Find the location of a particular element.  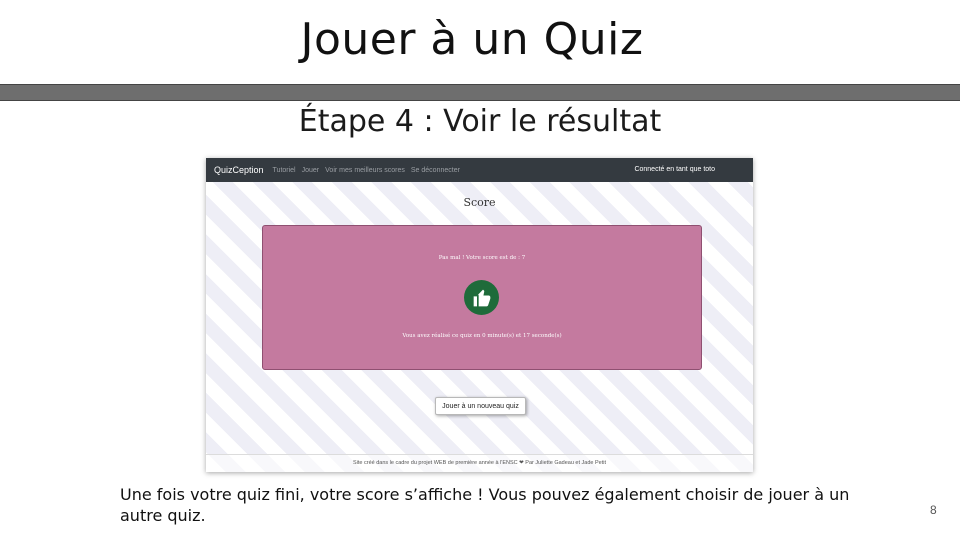

thumbs-up-icon is located at coordinates (481, 297).